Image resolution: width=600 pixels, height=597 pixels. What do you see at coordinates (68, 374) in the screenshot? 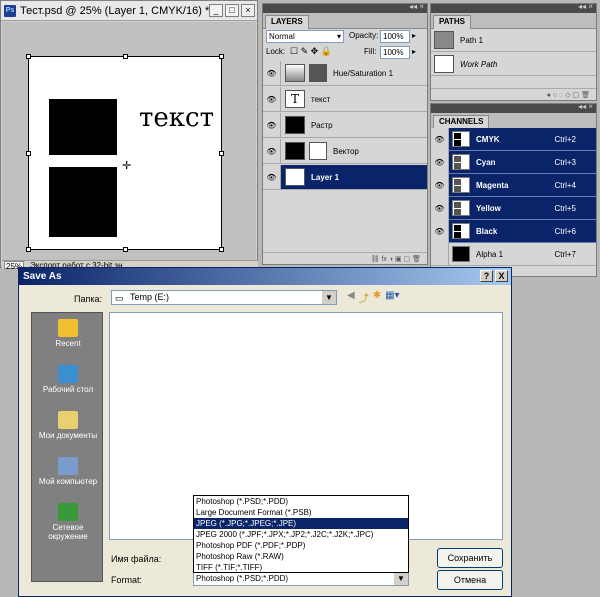
I see `desktop-icon` at bounding box center [68, 374].